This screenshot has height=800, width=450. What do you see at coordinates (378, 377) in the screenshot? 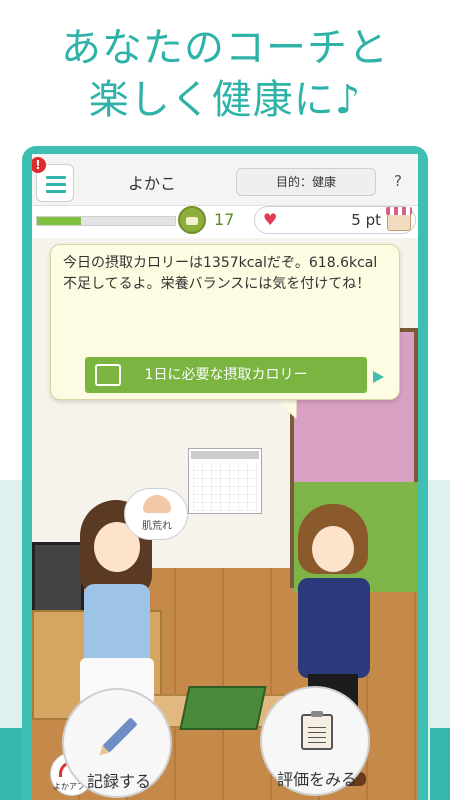
I see `next-arrow-icon` at bounding box center [378, 377].